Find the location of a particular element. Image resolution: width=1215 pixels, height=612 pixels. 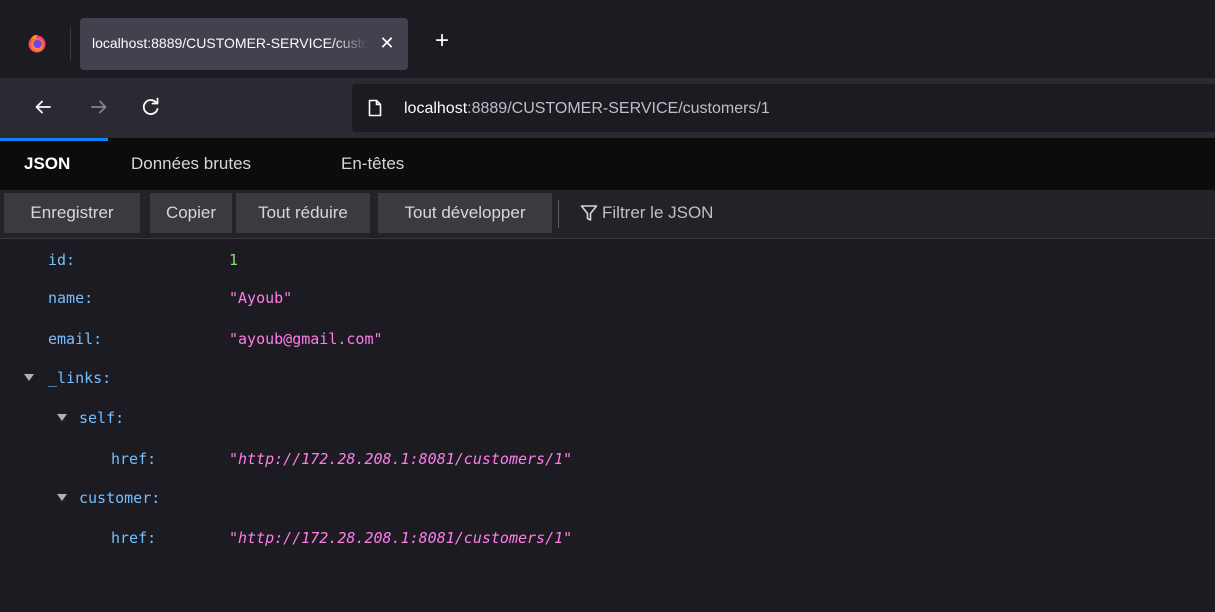

close-icon: ✕ is located at coordinates (387, 43).